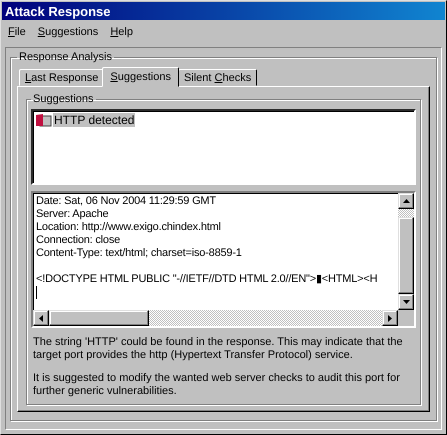 The height and width of the screenshot is (435, 447). Describe the element at coordinates (79, 240) in the screenshot. I see `text-line: Connection: close` at that location.